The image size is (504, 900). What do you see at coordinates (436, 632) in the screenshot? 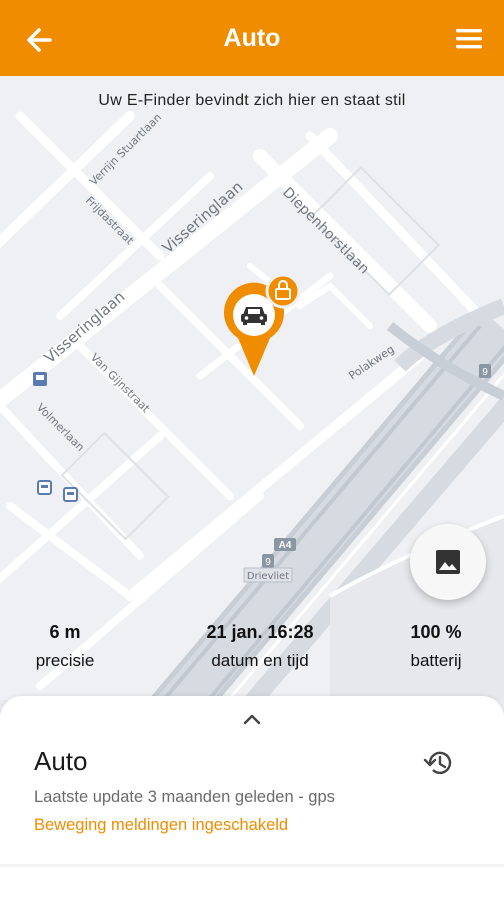
I see `battery-value: 100 %` at bounding box center [436, 632].